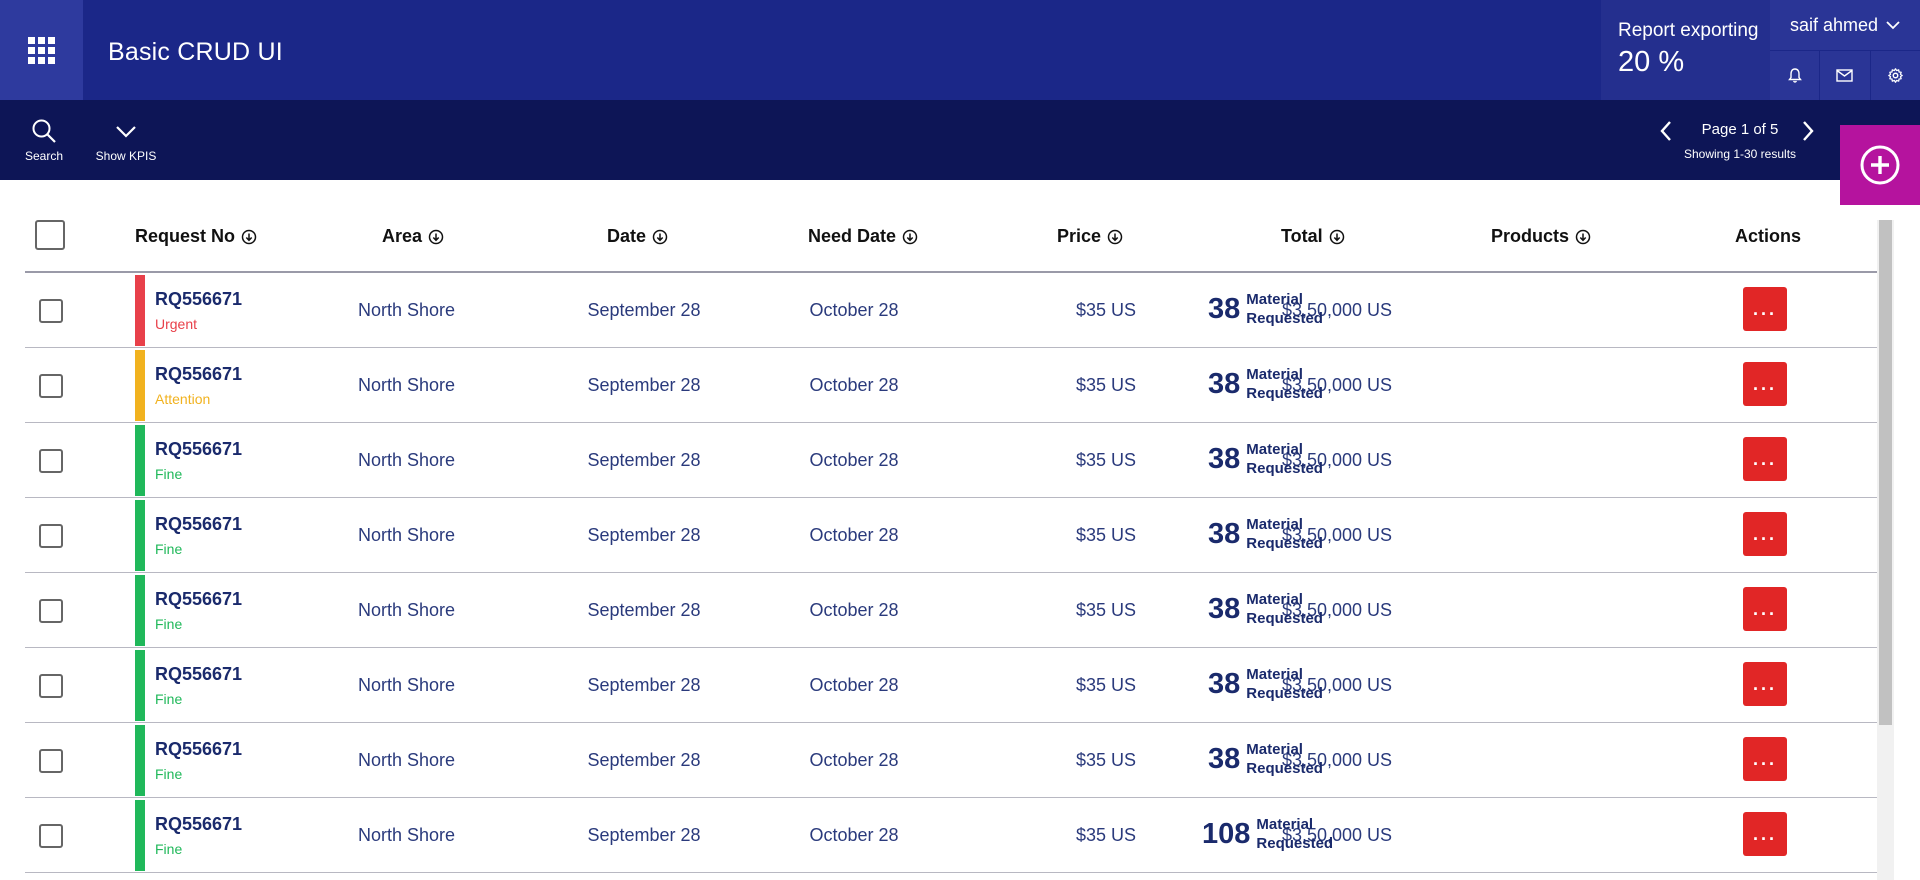  I want to click on products-cell: 38 Material Requested, so click(1265, 384).